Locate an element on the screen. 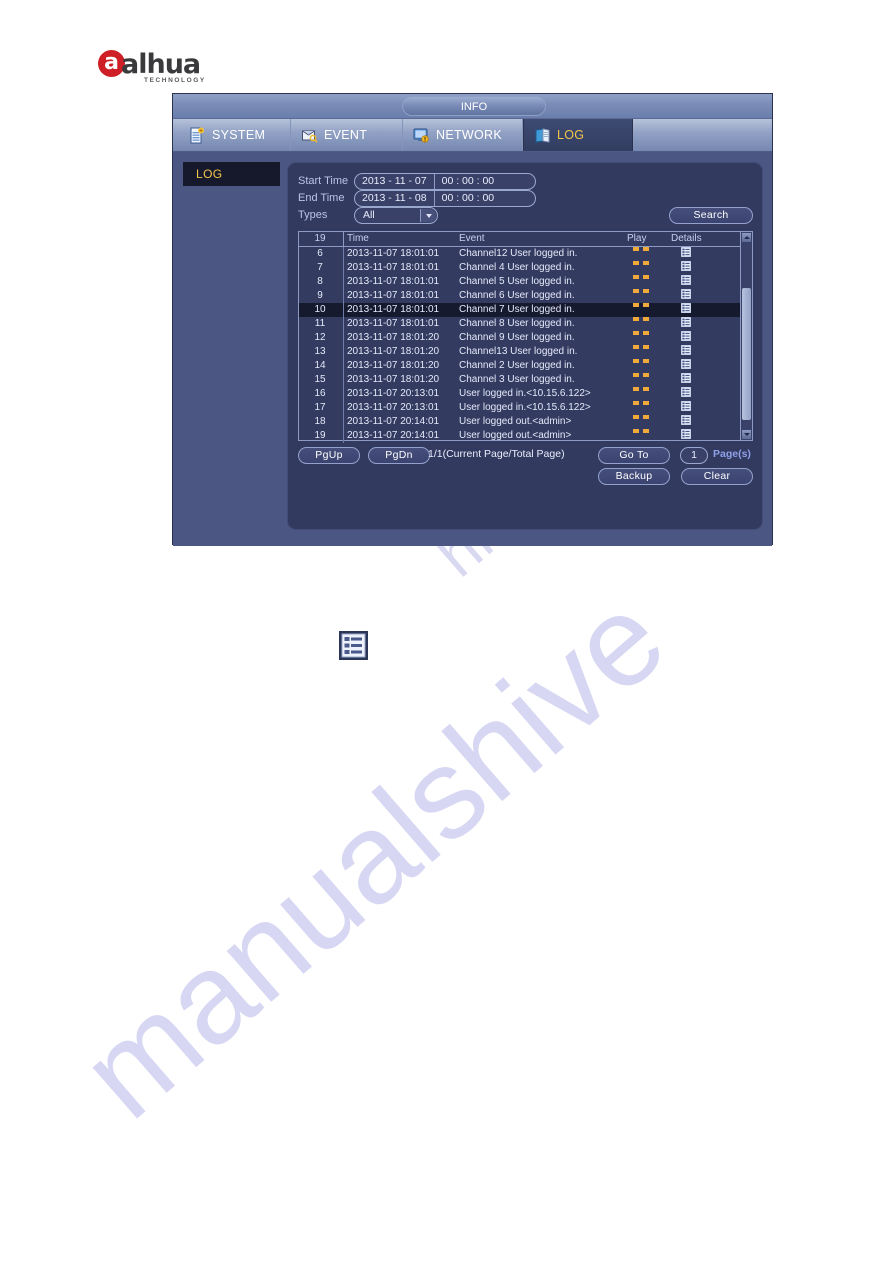 The width and height of the screenshot is (893, 1263). tab-log: LOG is located at coordinates (578, 135).